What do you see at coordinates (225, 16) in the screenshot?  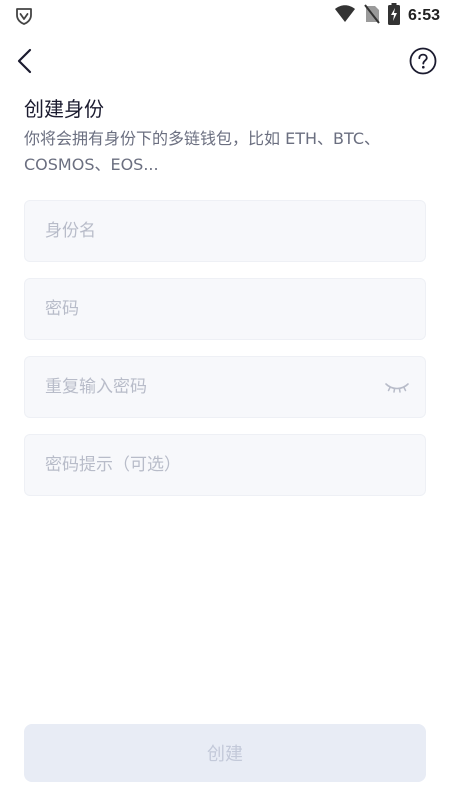 I see `status-bar: 6:53` at bounding box center [225, 16].